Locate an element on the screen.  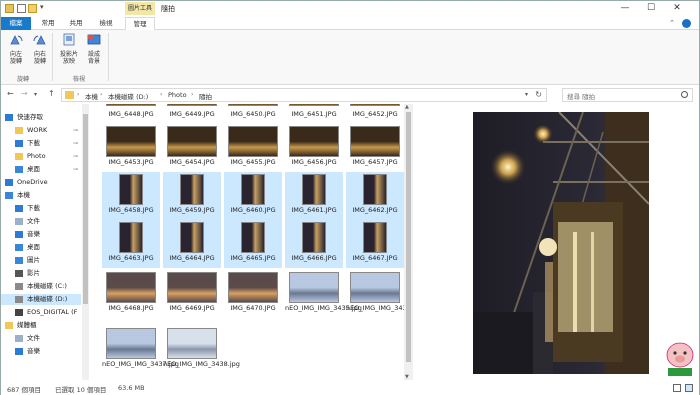
details-view-icon is located at coordinates (677, 388).